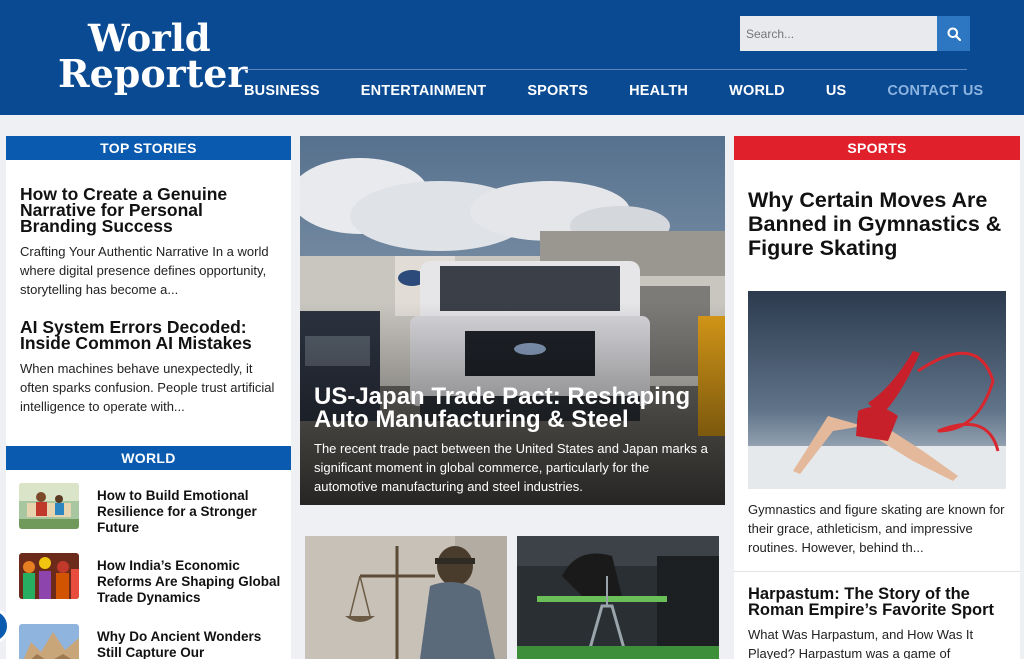 The width and height of the screenshot is (1024, 659). What do you see at coordinates (757, 91) in the screenshot?
I see `nav-world: WORLD` at bounding box center [757, 91].